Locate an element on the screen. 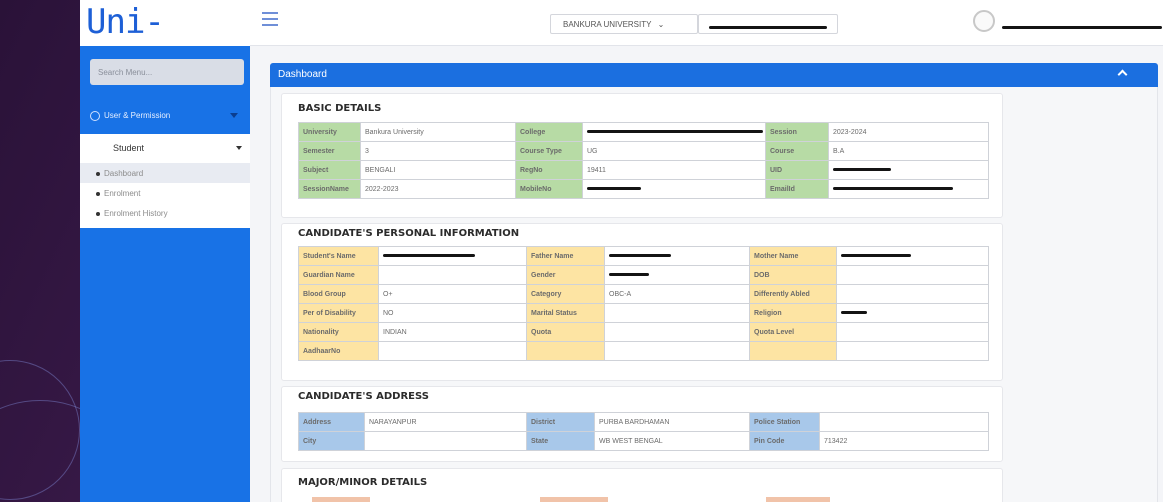  sidebar-item-label: Dashboard is located at coordinates (124, 173).